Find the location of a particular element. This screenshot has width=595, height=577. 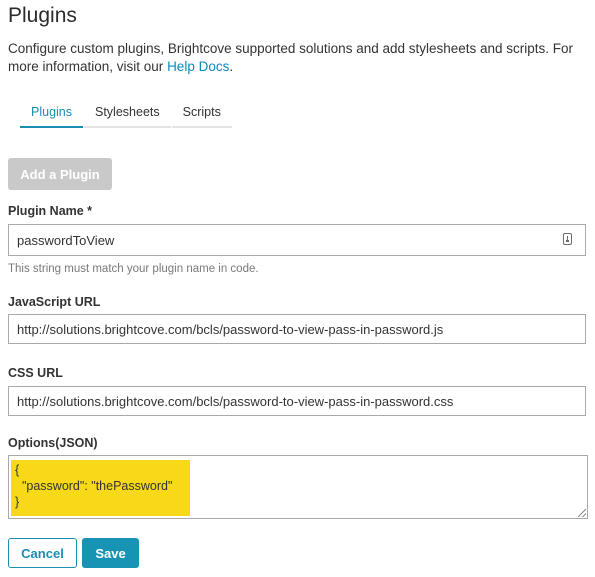

options-json-textarea: { "password": "thePassword" } is located at coordinates (298, 487).